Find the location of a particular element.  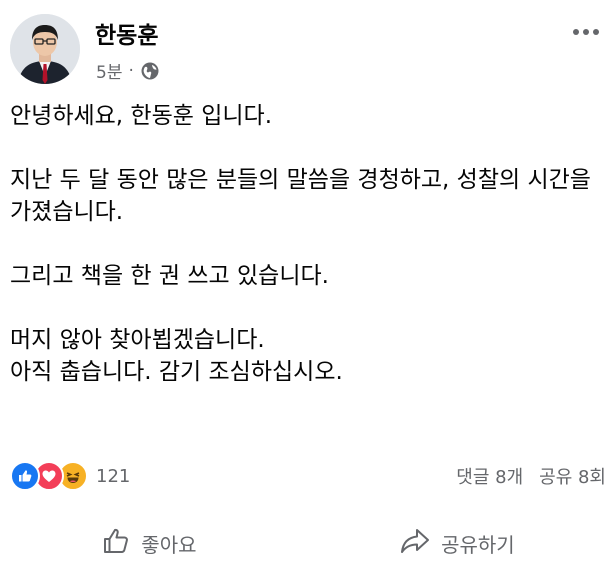

globe-icon is located at coordinates (150, 71).